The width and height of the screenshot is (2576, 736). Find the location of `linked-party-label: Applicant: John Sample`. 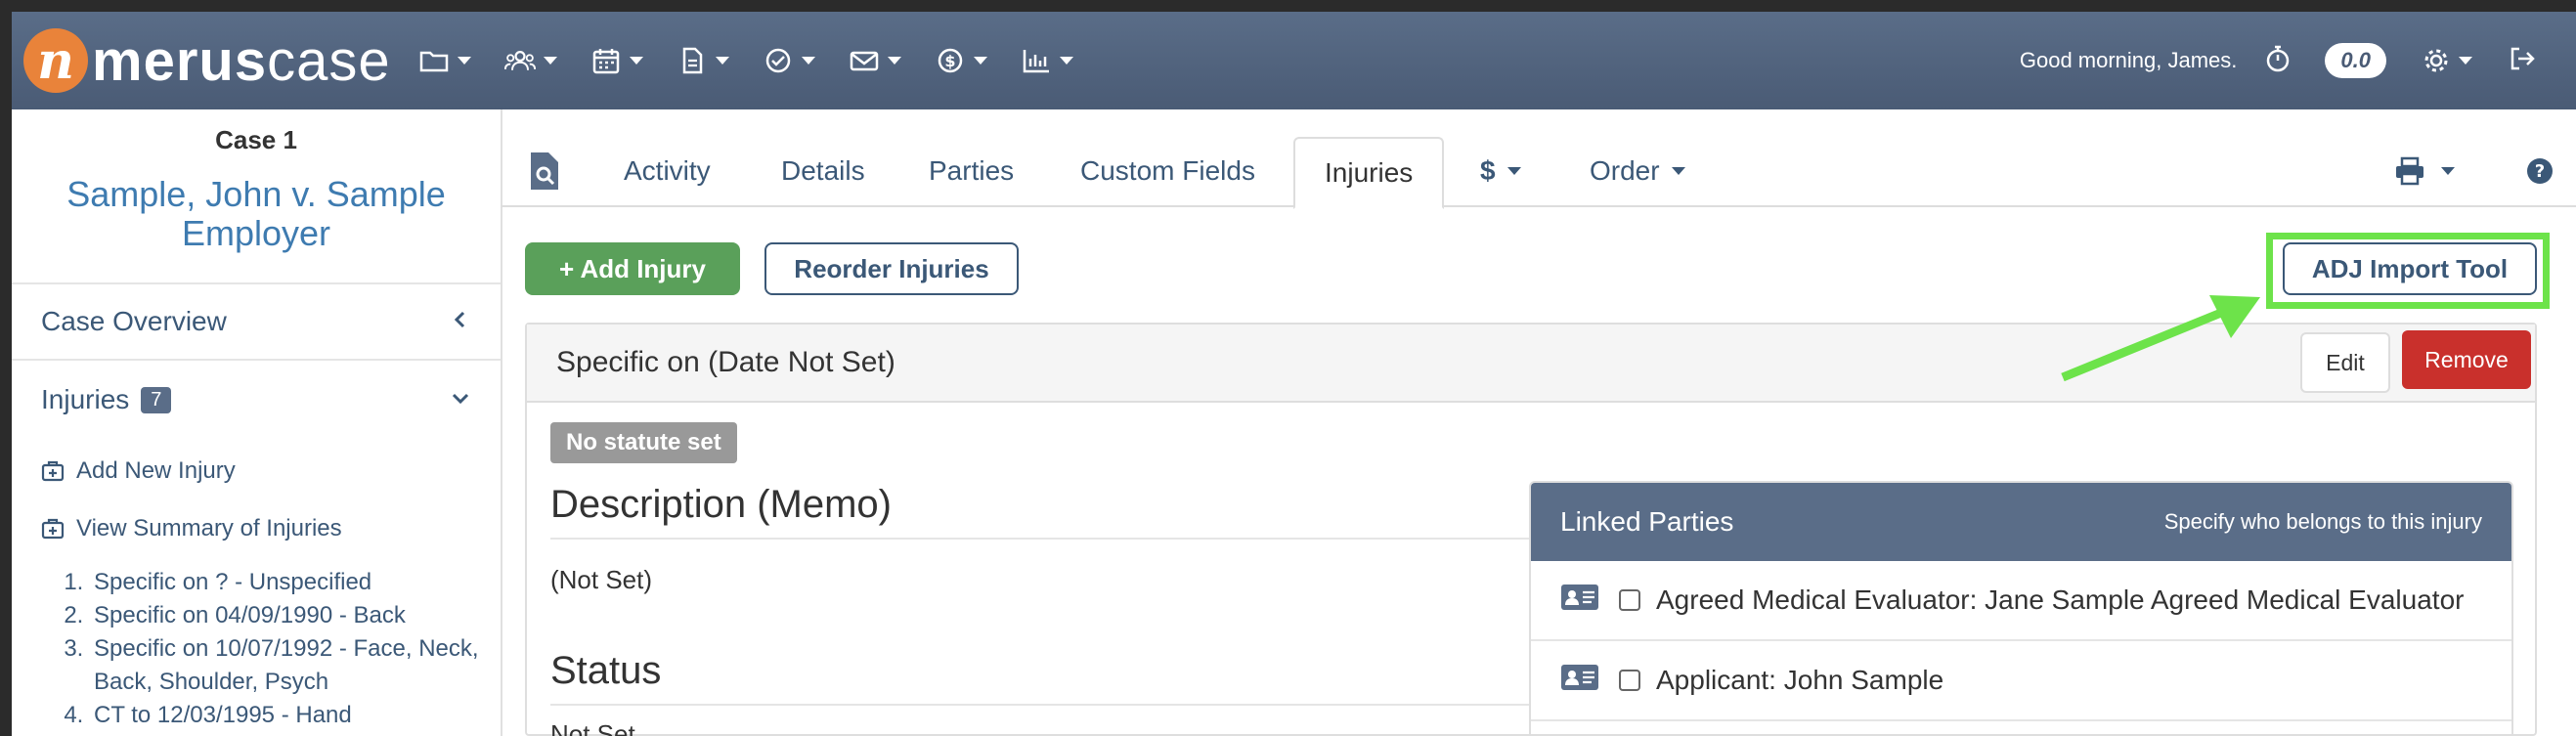

linked-party-label: Applicant: John Sample is located at coordinates (1800, 680).